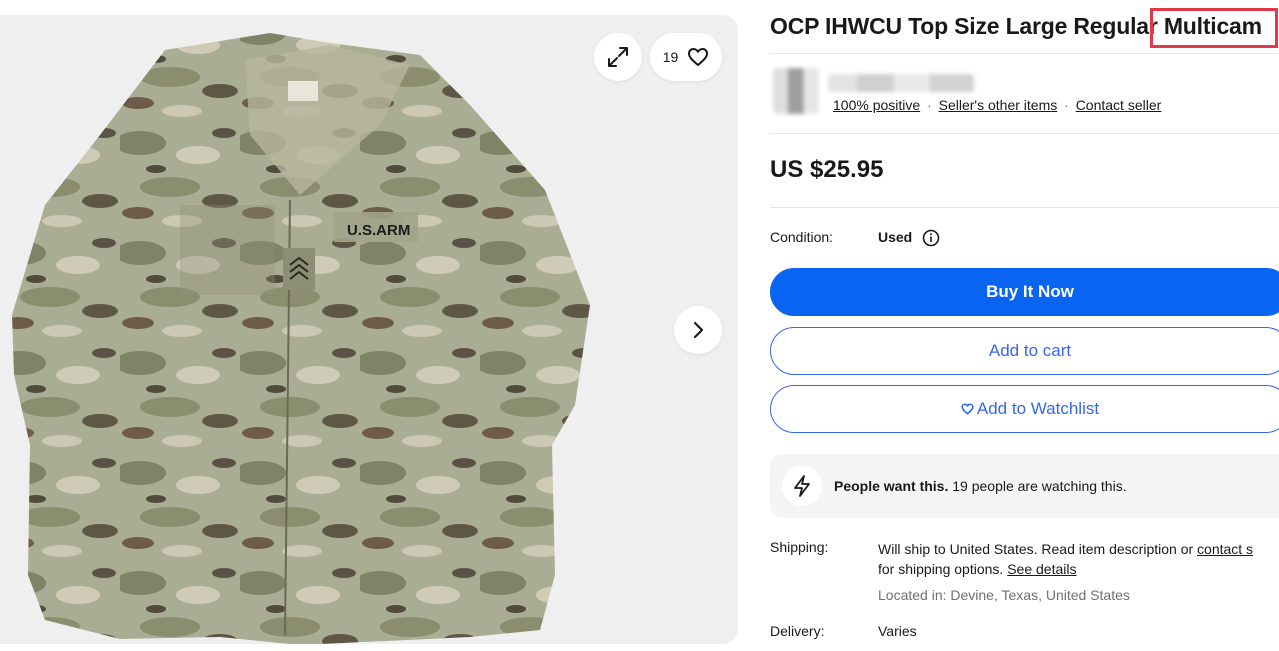  I want to click on watchers-count: 19, so click(670, 57).